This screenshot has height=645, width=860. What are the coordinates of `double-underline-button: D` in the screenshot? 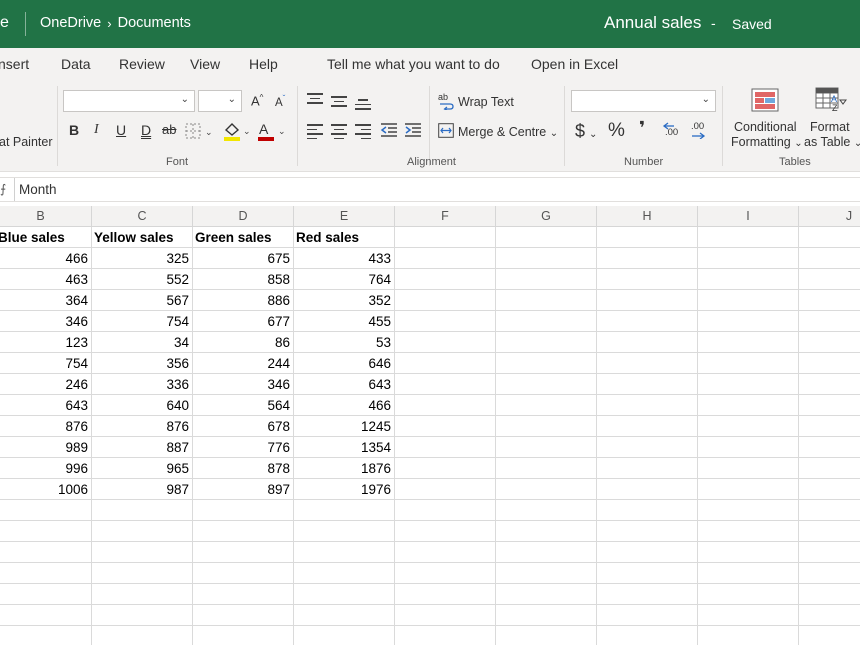 It's located at (146, 130).